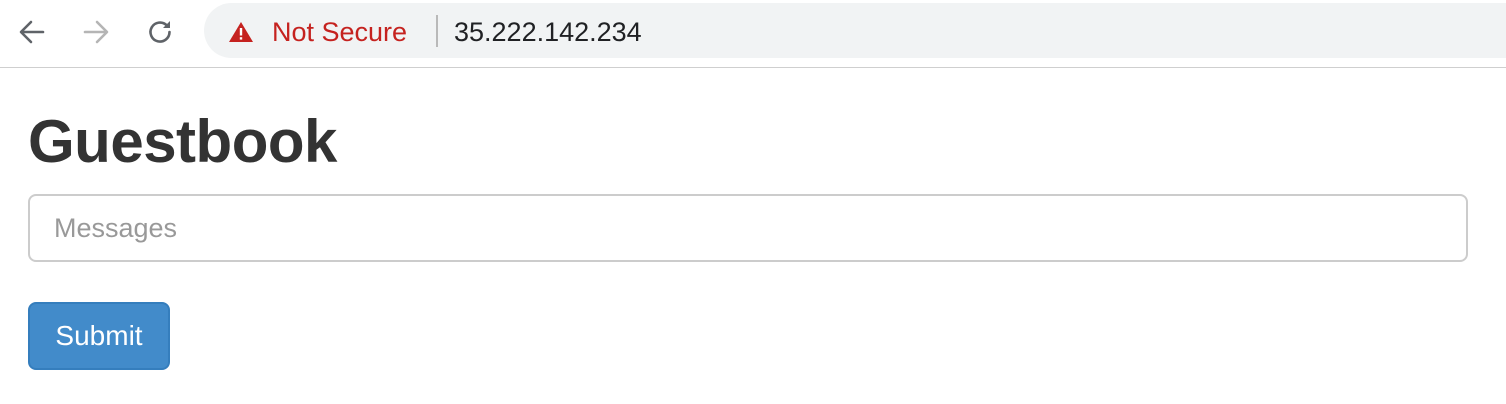  Describe the element at coordinates (99, 336) in the screenshot. I see `submit-button: Submit` at that location.